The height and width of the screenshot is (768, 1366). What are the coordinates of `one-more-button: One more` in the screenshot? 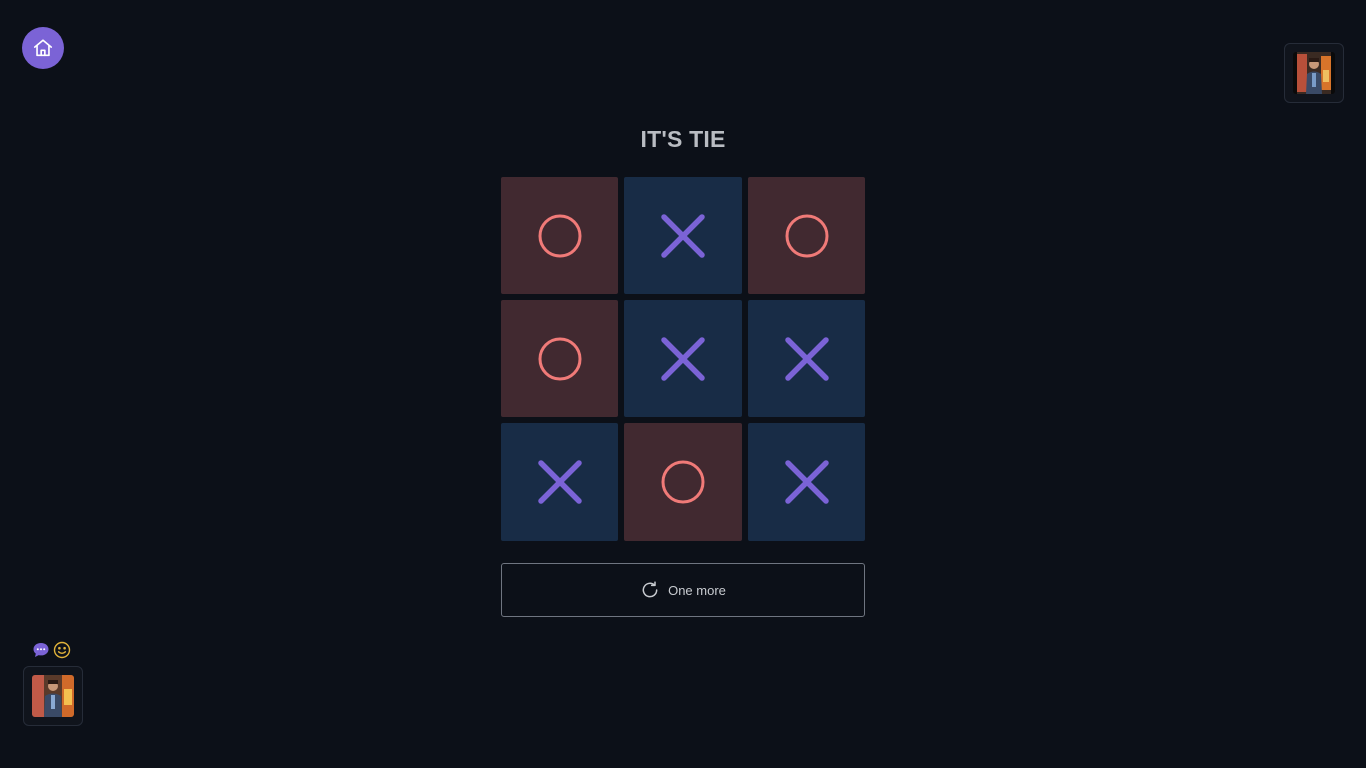 It's located at (683, 590).